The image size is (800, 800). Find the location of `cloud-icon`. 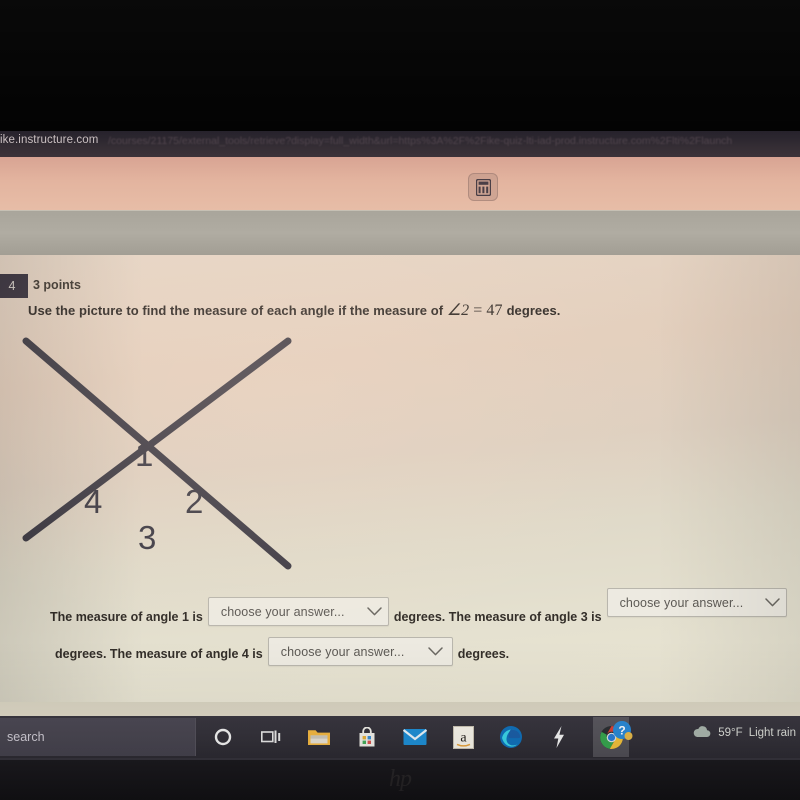

cloud-icon is located at coordinates (702, 733).